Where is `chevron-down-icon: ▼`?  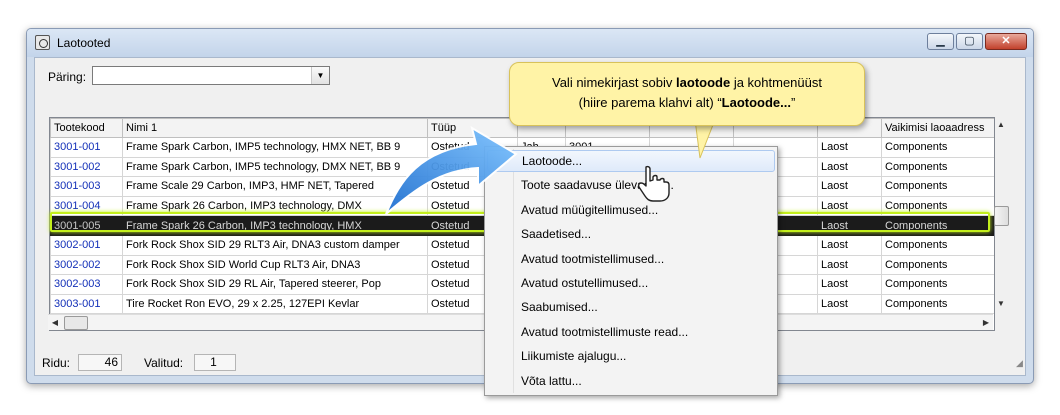
chevron-down-icon: ▼ is located at coordinates (320, 75).